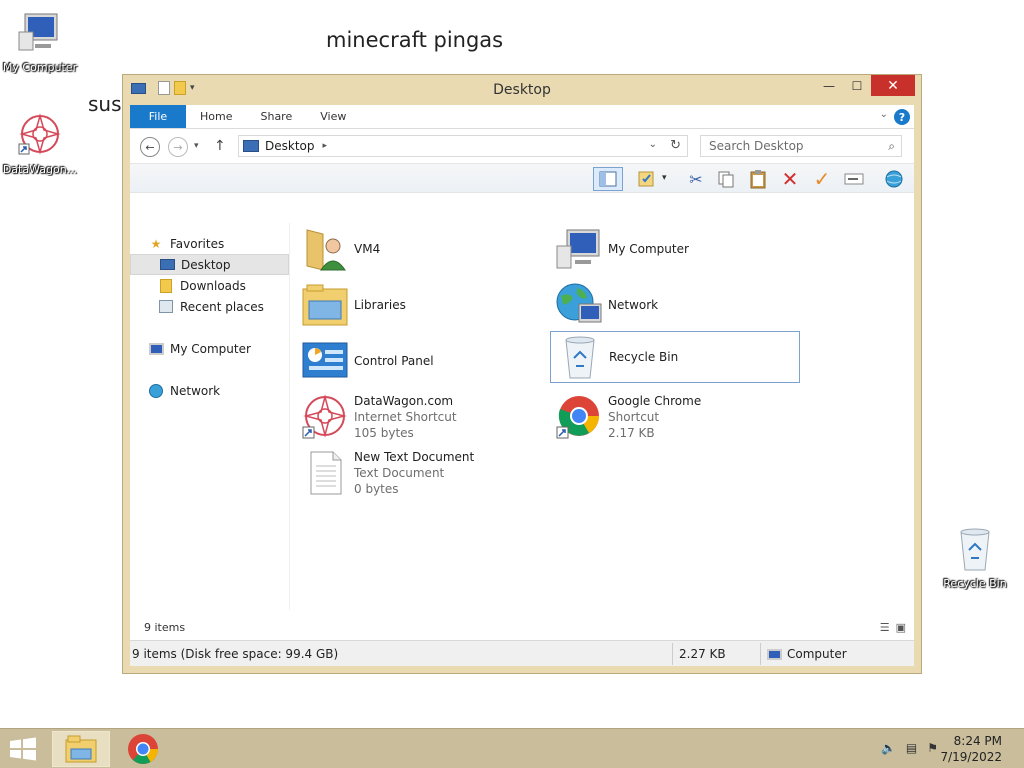 This screenshot has width=1024, height=768. What do you see at coordinates (679, 249) in the screenshot?
I see `file-item-my-computer: My Computer` at bounding box center [679, 249].